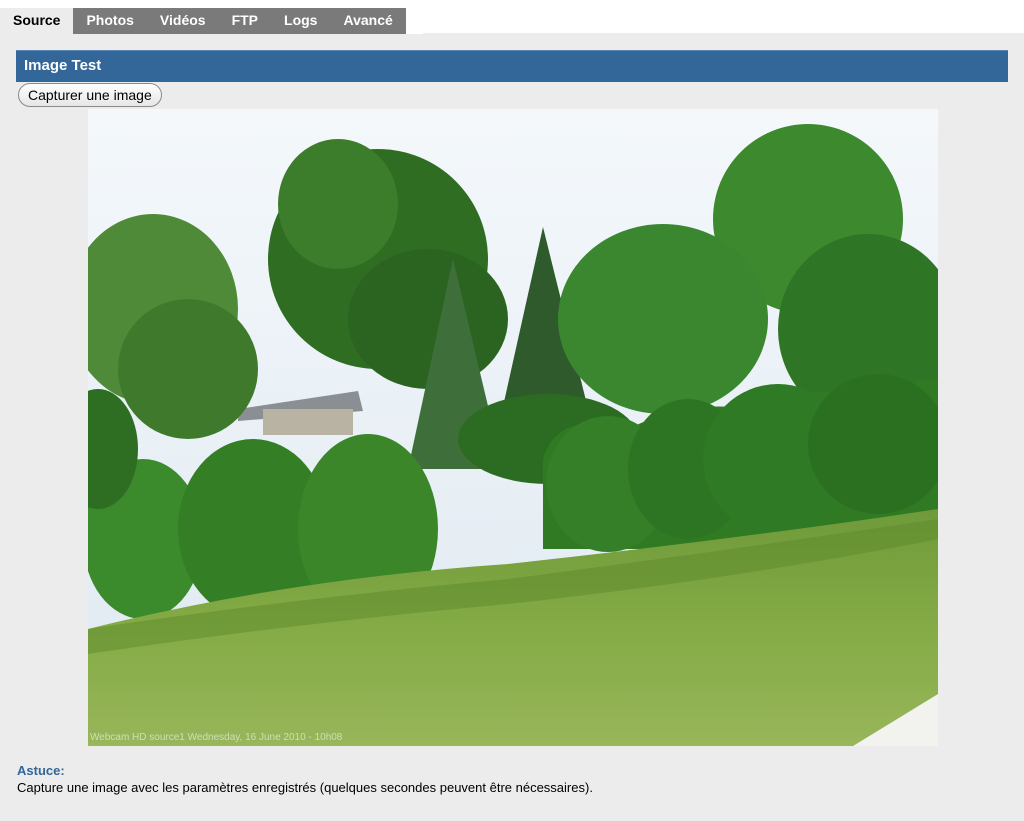 The width and height of the screenshot is (1024, 821). What do you see at coordinates (368, 21) in the screenshot?
I see `tab-avance: Avancé` at bounding box center [368, 21].